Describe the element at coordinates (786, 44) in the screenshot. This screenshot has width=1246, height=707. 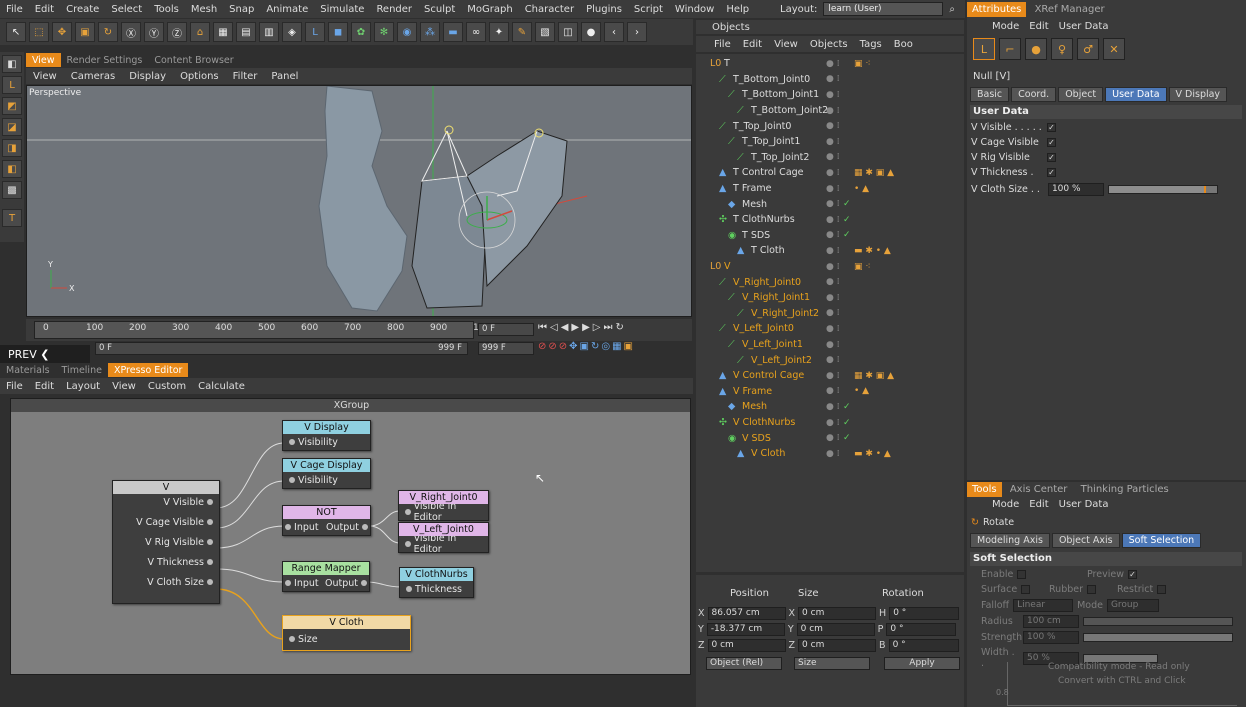
I see `obj-menu-view: View` at that location.